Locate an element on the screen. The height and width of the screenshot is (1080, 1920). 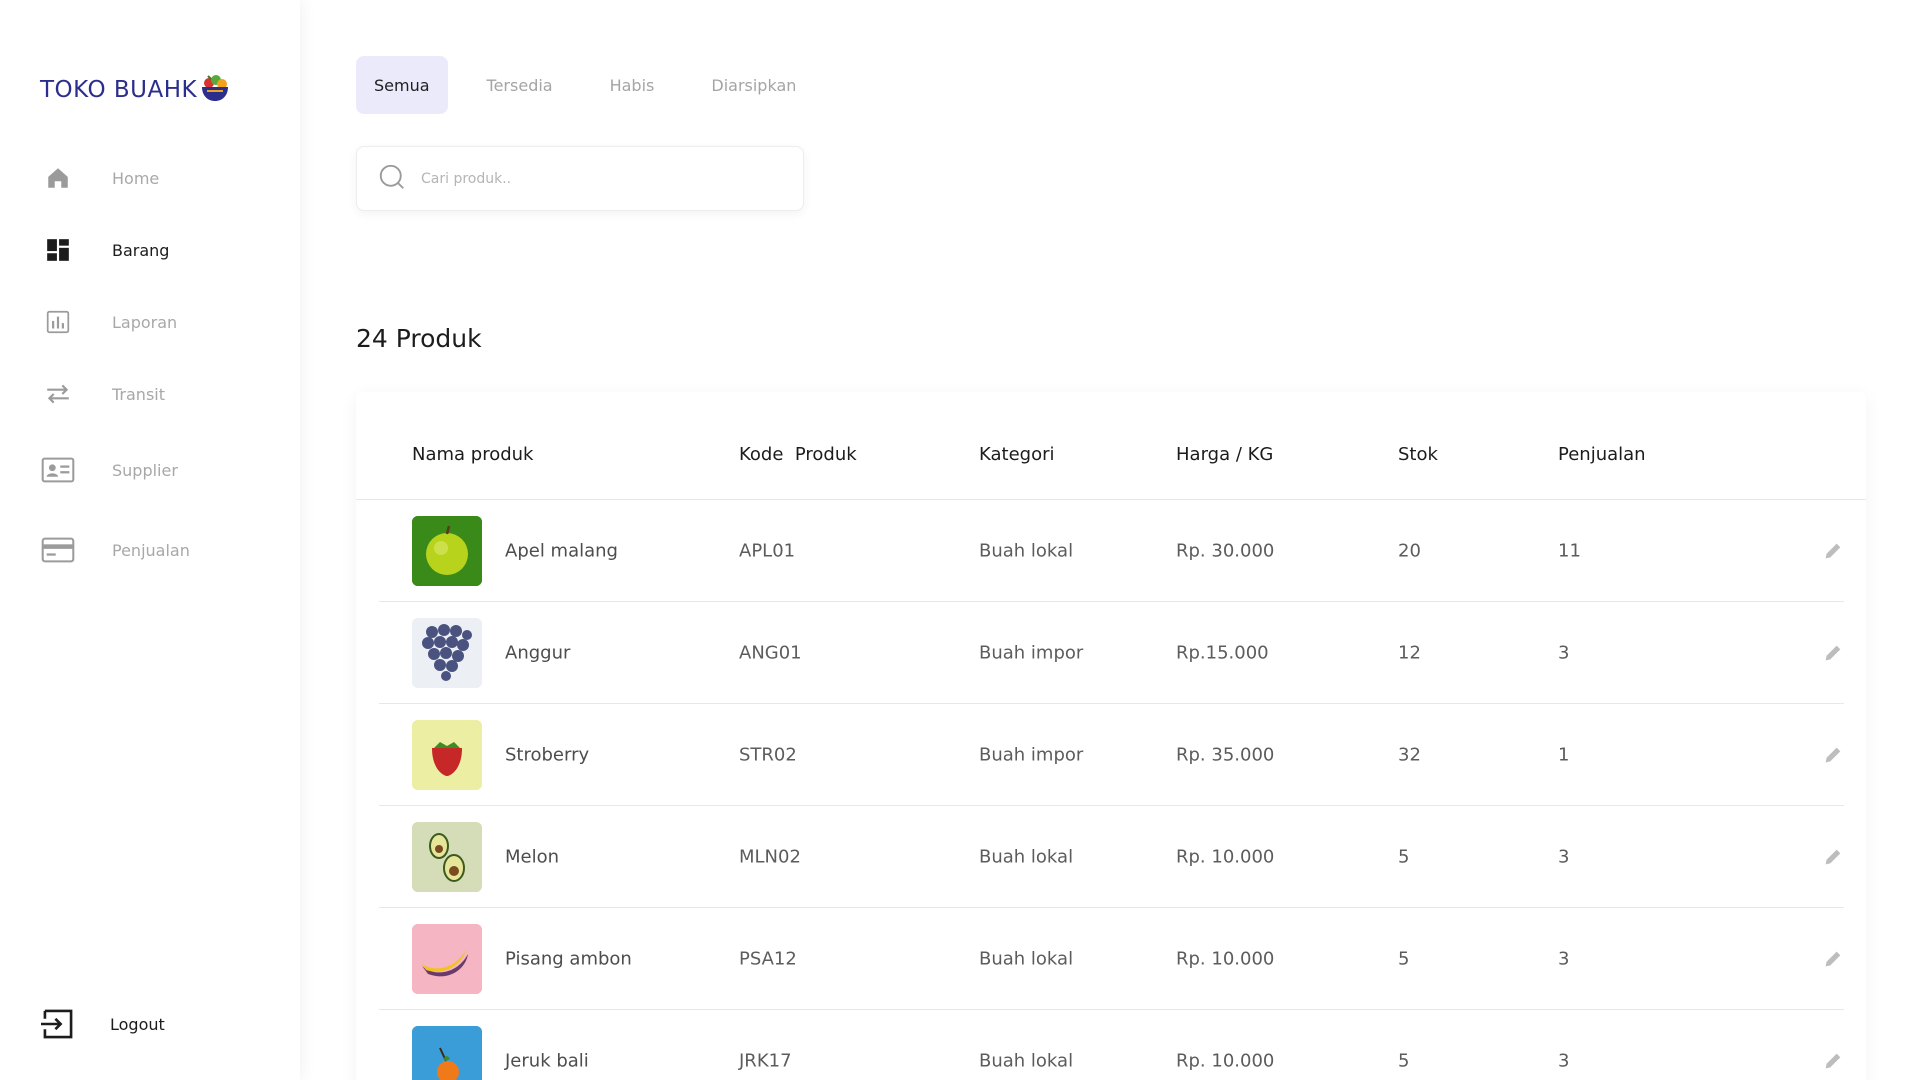
column-header: Harga / KG is located at coordinates (1224, 454).